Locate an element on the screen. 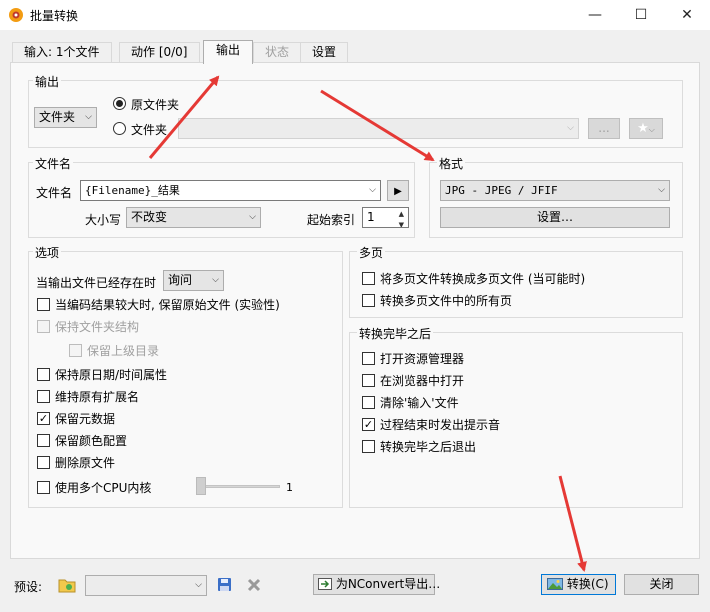 The image size is (710, 612). window-title: 批量转换 is located at coordinates (54, 16).